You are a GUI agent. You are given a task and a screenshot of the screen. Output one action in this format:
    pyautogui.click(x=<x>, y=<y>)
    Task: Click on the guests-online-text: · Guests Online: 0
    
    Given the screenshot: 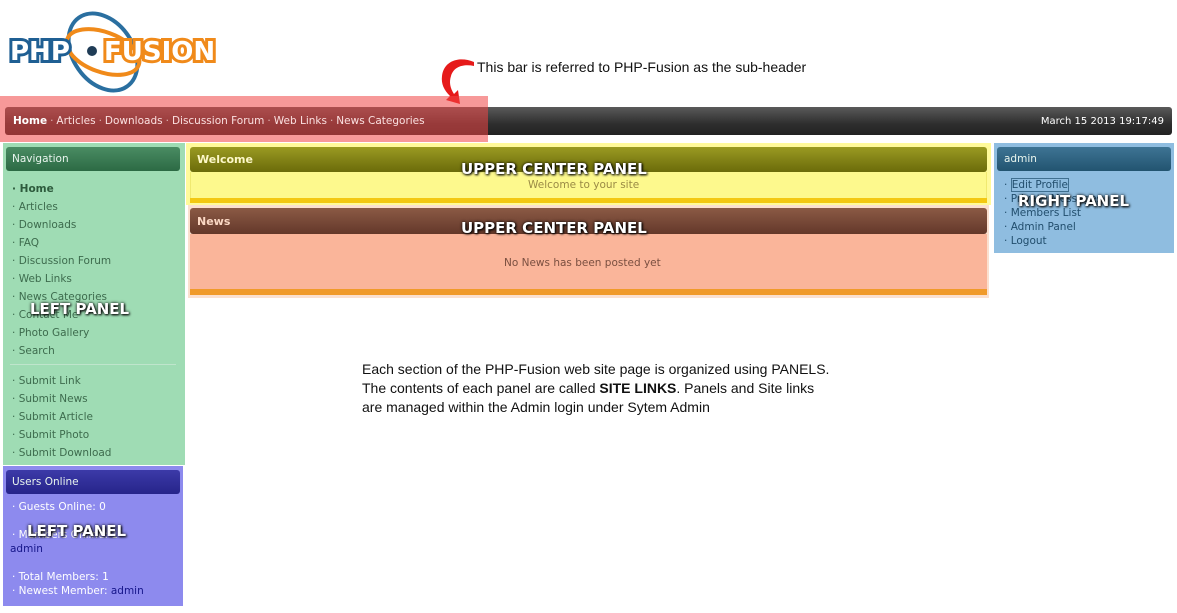 What is the action you would take?
    pyautogui.click(x=59, y=507)
    